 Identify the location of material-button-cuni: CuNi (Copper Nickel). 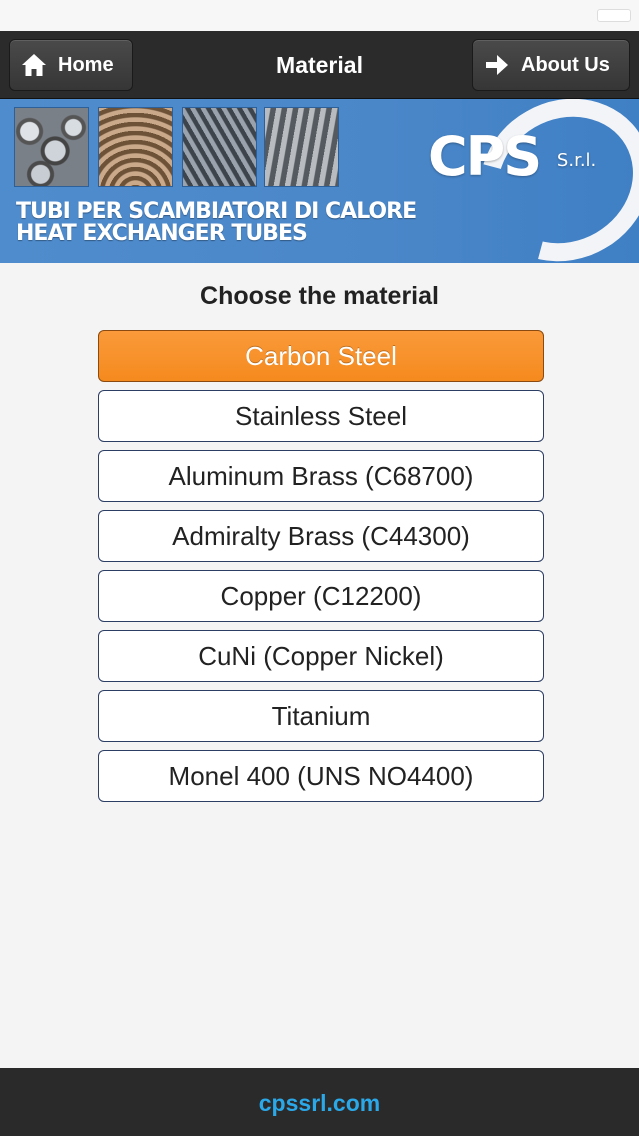
(321, 656).